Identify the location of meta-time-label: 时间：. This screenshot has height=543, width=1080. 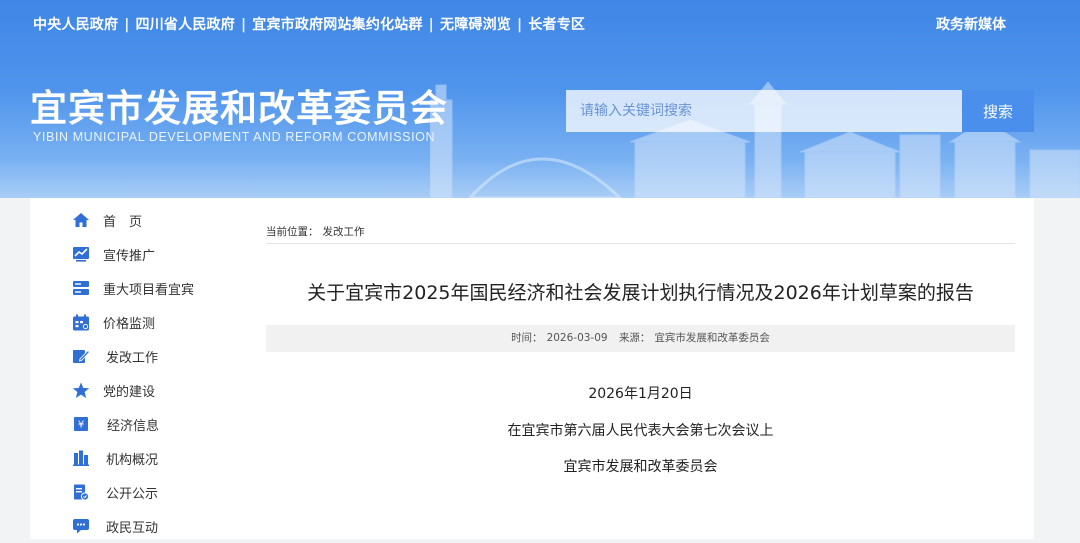
(527, 338).